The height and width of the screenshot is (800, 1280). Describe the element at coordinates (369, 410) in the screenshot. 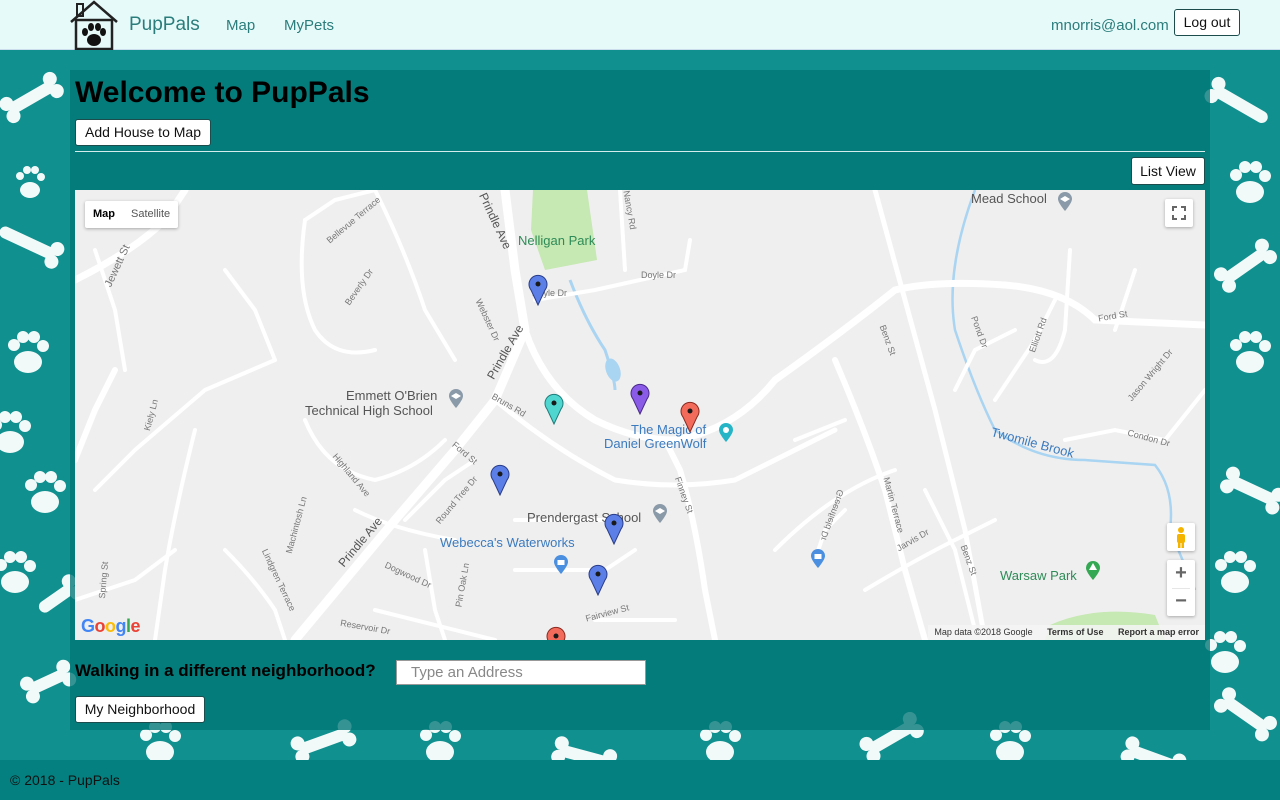

I see `map-label-emmett-2: Technical High School` at that location.